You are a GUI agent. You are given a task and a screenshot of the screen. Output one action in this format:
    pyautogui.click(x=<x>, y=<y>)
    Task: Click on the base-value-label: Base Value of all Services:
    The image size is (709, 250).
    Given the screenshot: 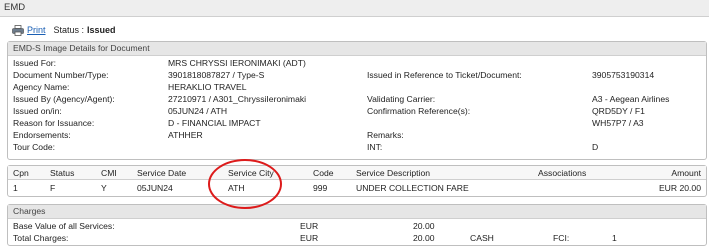 What is the action you would take?
    pyautogui.click(x=64, y=226)
    